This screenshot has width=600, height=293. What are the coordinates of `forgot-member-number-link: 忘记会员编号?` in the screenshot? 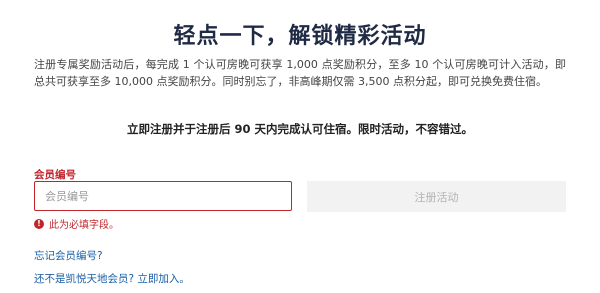 It's located at (68, 255).